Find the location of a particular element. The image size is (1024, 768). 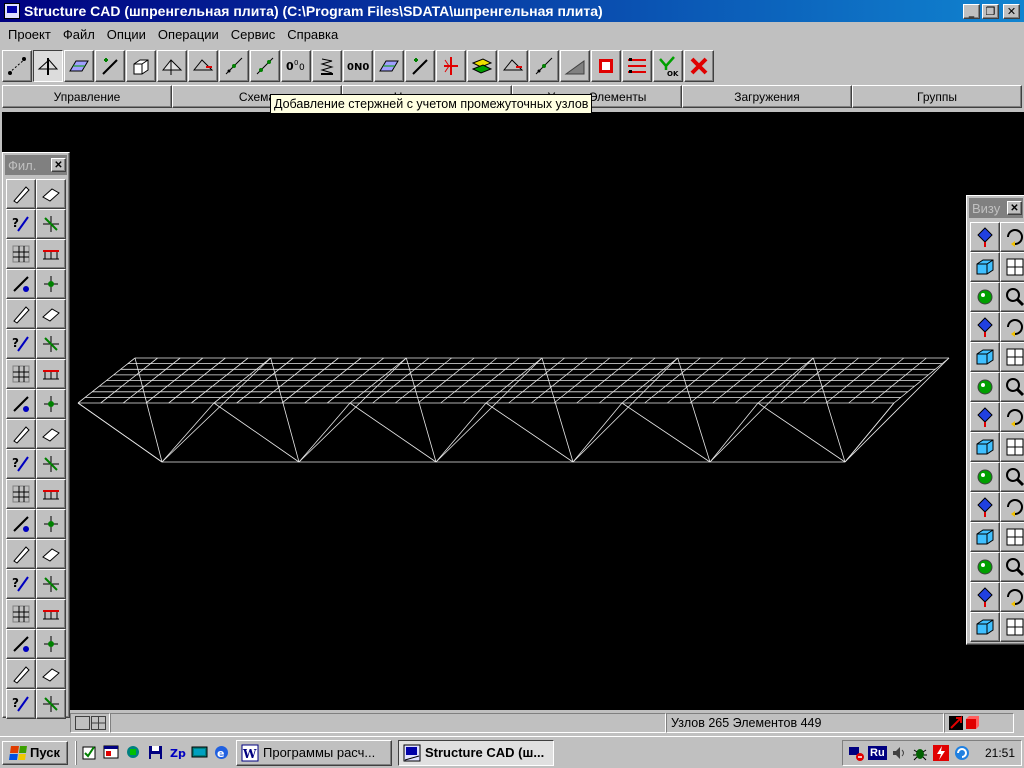

slab-icon is located at coordinates (575, 66).